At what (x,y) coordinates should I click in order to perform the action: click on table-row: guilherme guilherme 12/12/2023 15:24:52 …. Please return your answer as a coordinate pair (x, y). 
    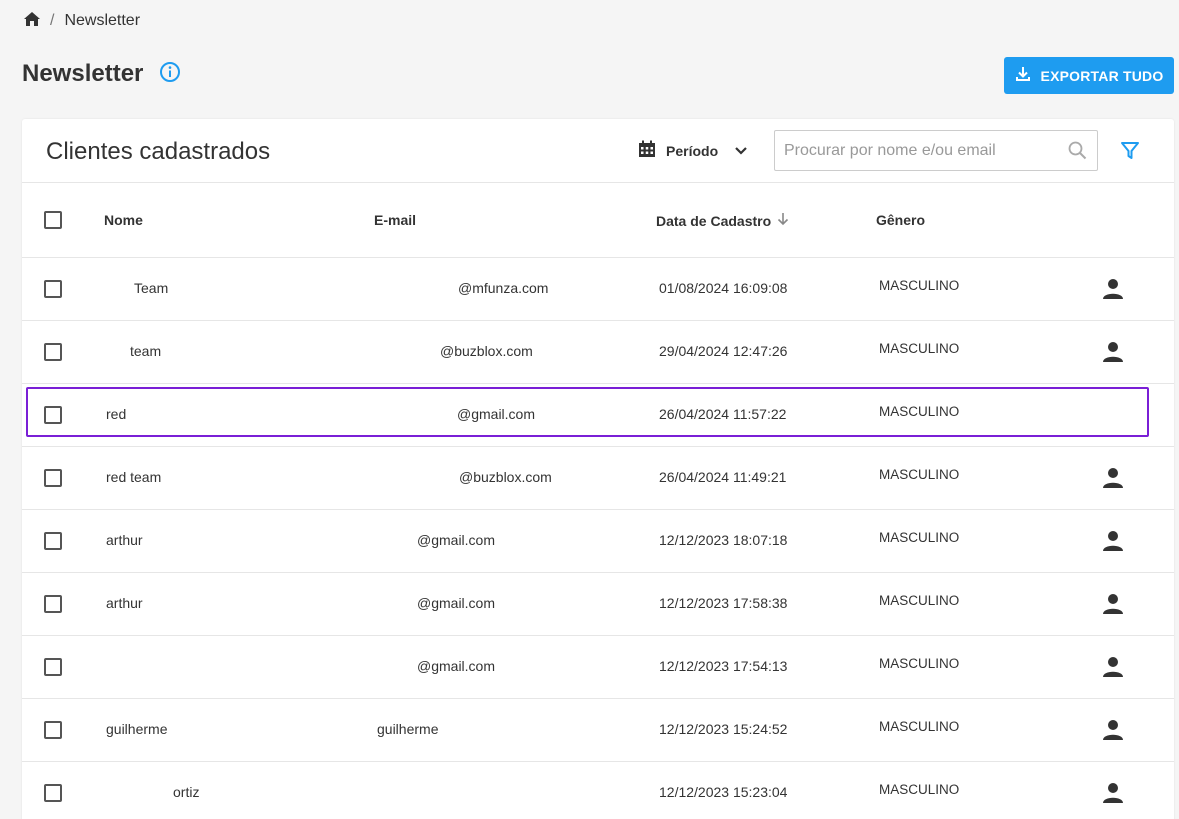
    Looking at the image, I should click on (598, 730).